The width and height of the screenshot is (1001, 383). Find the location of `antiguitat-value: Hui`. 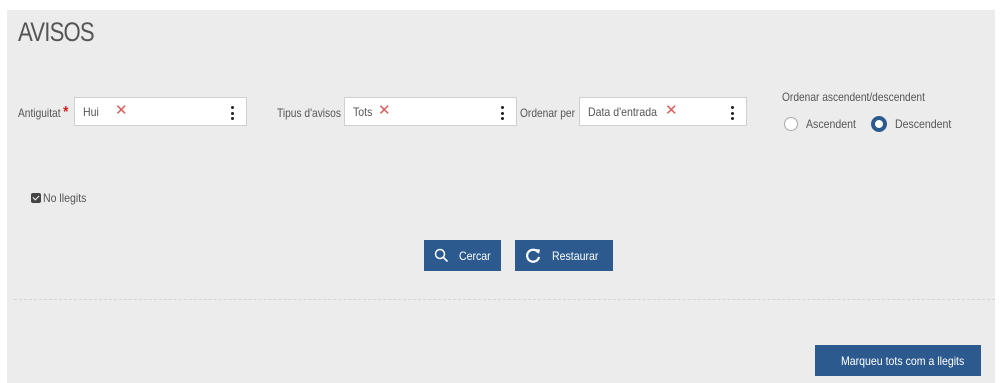

antiguitat-value: Hui is located at coordinates (91, 112).